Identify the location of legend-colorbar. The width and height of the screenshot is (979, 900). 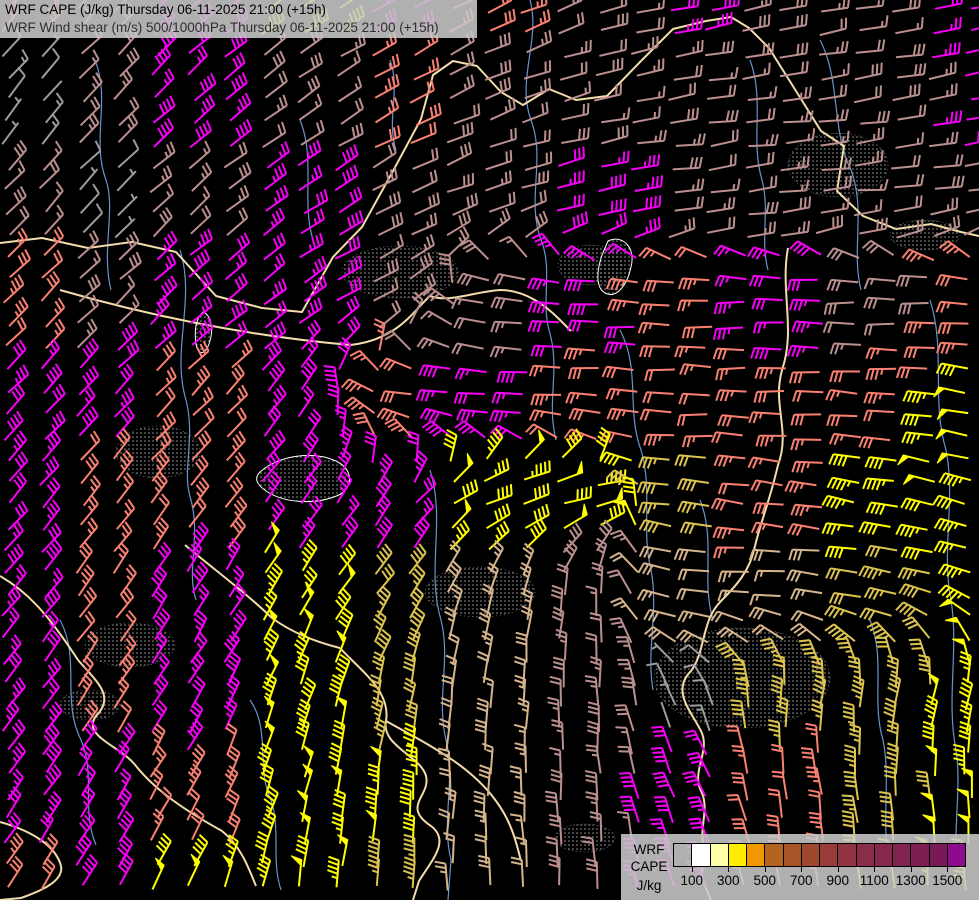
(819, 855).